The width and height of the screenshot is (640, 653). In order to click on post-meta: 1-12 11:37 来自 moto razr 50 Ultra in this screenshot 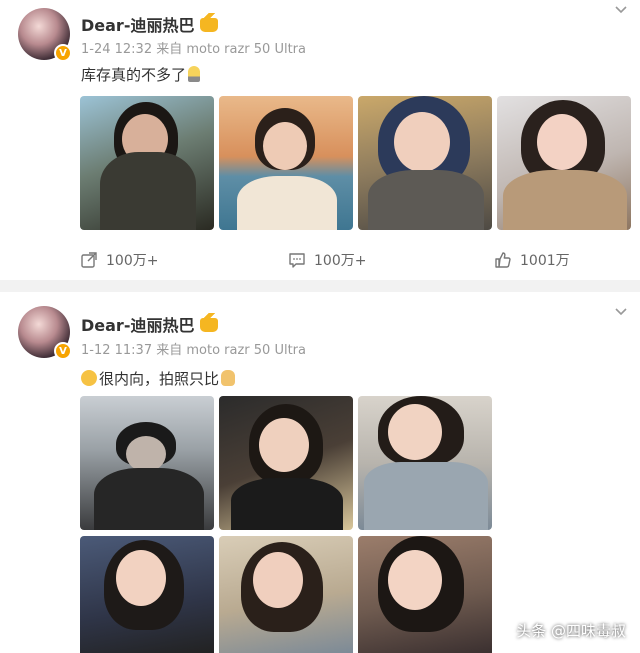, I will do `click(193, 350)`.